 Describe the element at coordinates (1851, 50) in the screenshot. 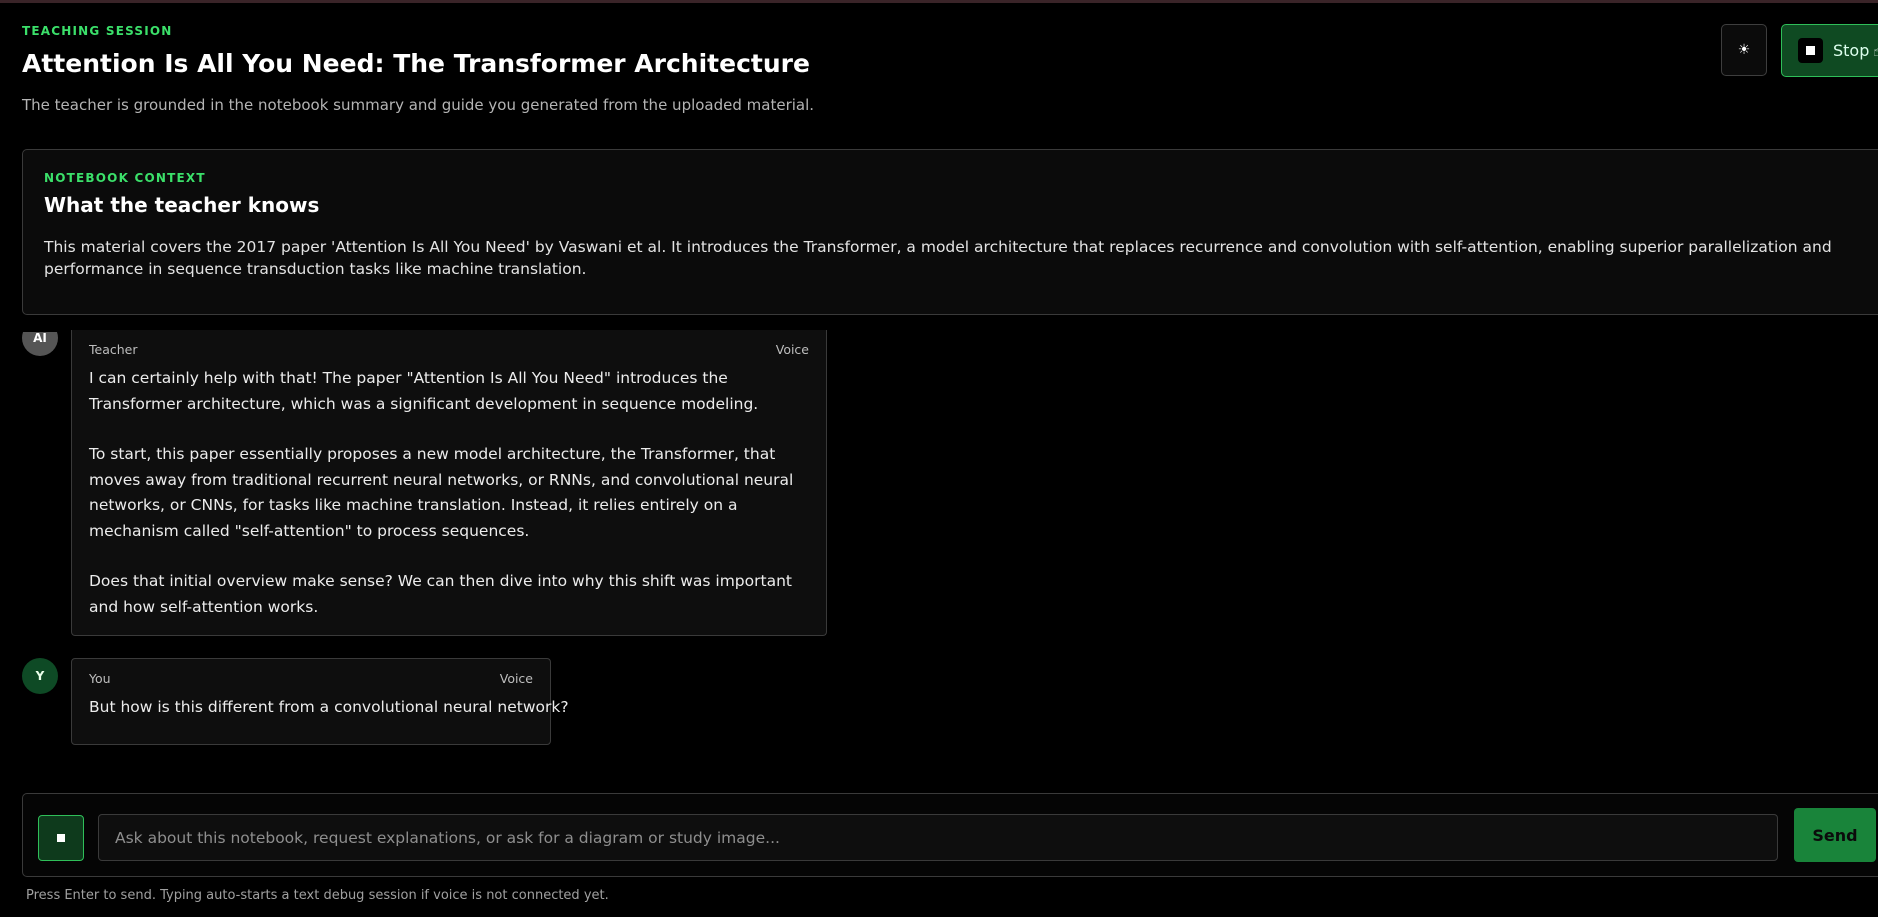

I see `stop-button-label: Stop` at that location.